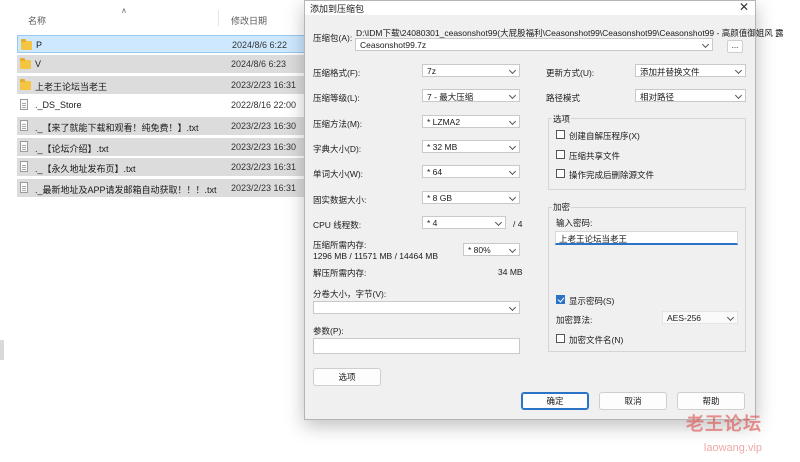  What do you see at coordinates (337, 225) in the screenshot?
I see `threads-label: CPU 线程数:` at bounding box center [337, 225].